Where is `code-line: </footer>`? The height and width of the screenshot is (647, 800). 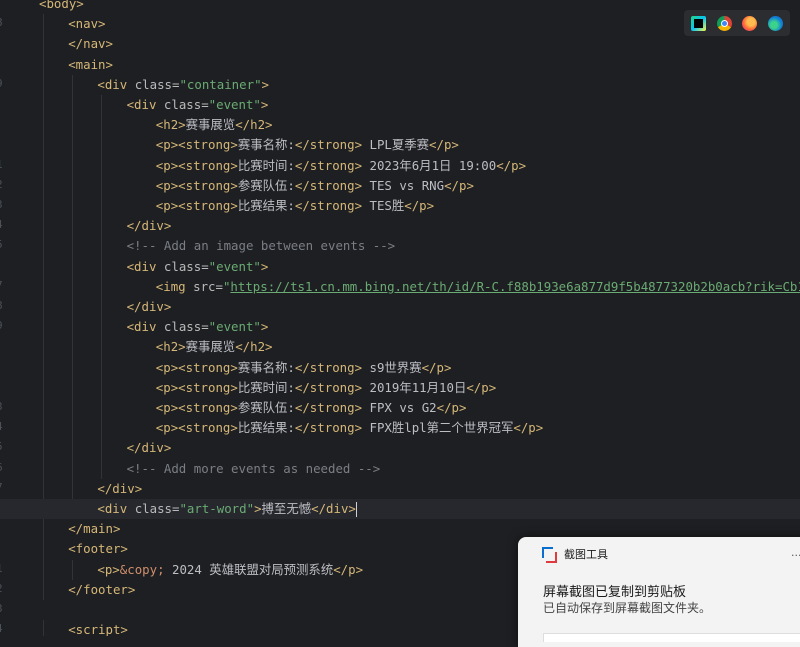 code-line: </footer> is located at coordinates (67, 590).